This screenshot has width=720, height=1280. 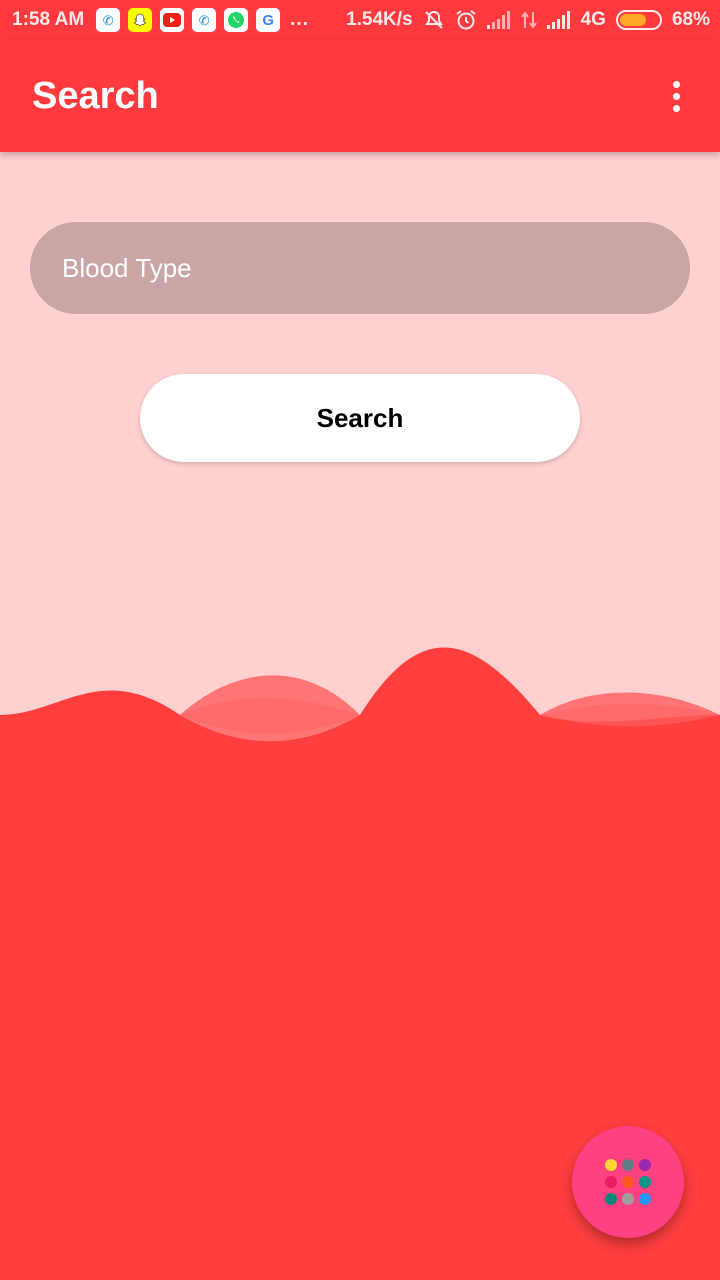 What do you see at coordinates (360, 418) in the screenshot?
I see `search-button: Search` at bounding box center [360, 418].